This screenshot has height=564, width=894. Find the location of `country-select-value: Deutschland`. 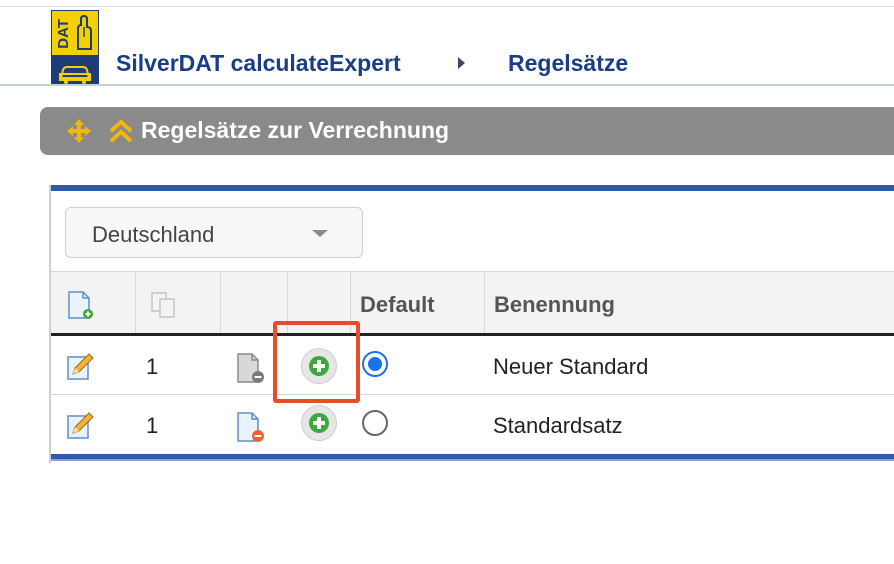

country-select-value: Deutschland is located at coordinates (153, 234).